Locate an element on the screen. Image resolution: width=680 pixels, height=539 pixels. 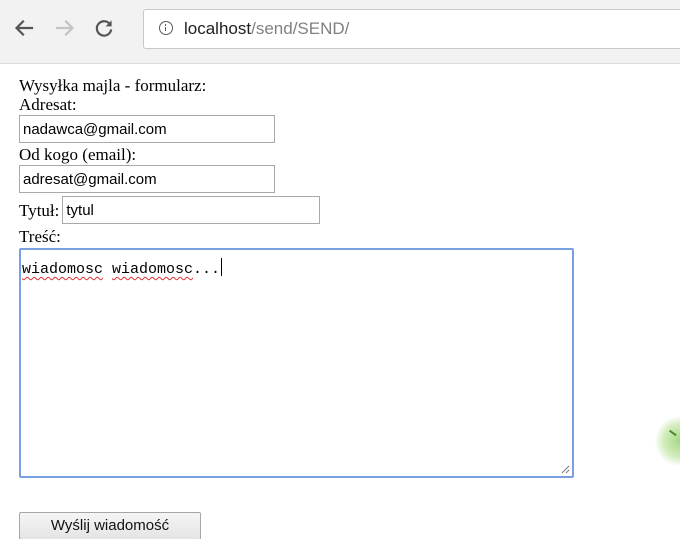
info-icon is located at coordinates (166, 28).